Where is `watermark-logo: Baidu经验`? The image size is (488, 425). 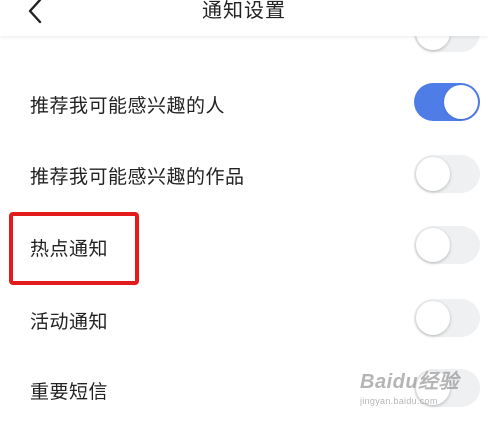
watermark-logo: Baidu经验 is located at coordinates (410, 382).